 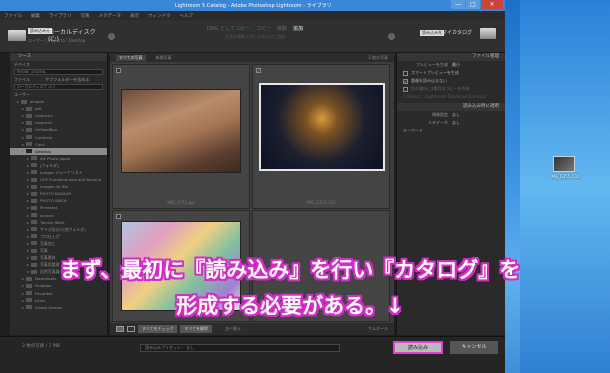 I want to click on menu-library: ライブラリ, so click(x=60, y=16).